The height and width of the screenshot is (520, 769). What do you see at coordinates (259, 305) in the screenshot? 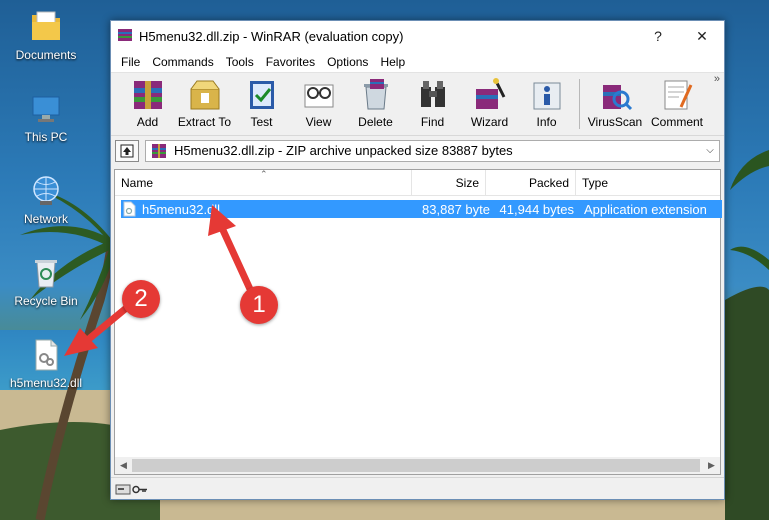
I see `step-badge-1: 1` at bounding box center [259, 305].